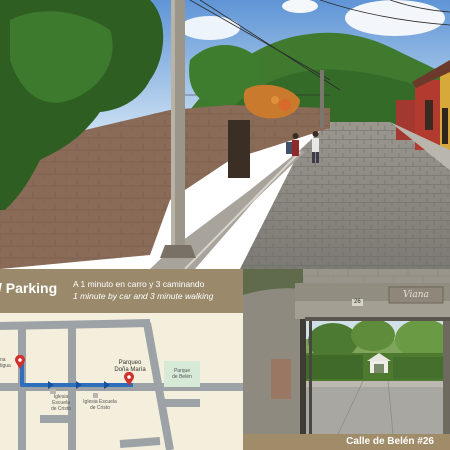 Image resolution: width=450 pixels, height=450 pixels. What do you see at coordinates (390, 441) in the screenshot?
I see `address-caption: Calle de Belén #26` at bounding box center [390, 441].